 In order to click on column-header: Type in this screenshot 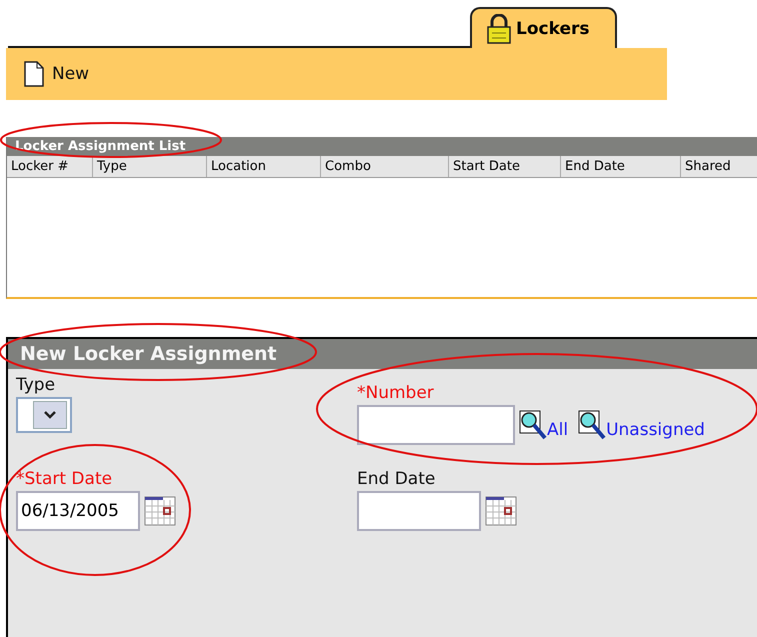, I will do `click(150, 166)`.